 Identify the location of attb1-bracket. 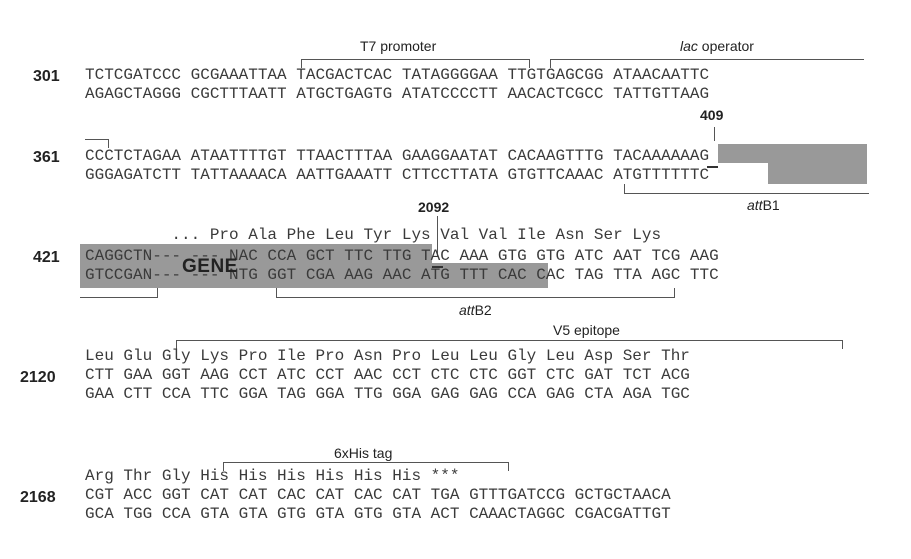
(746, 193).